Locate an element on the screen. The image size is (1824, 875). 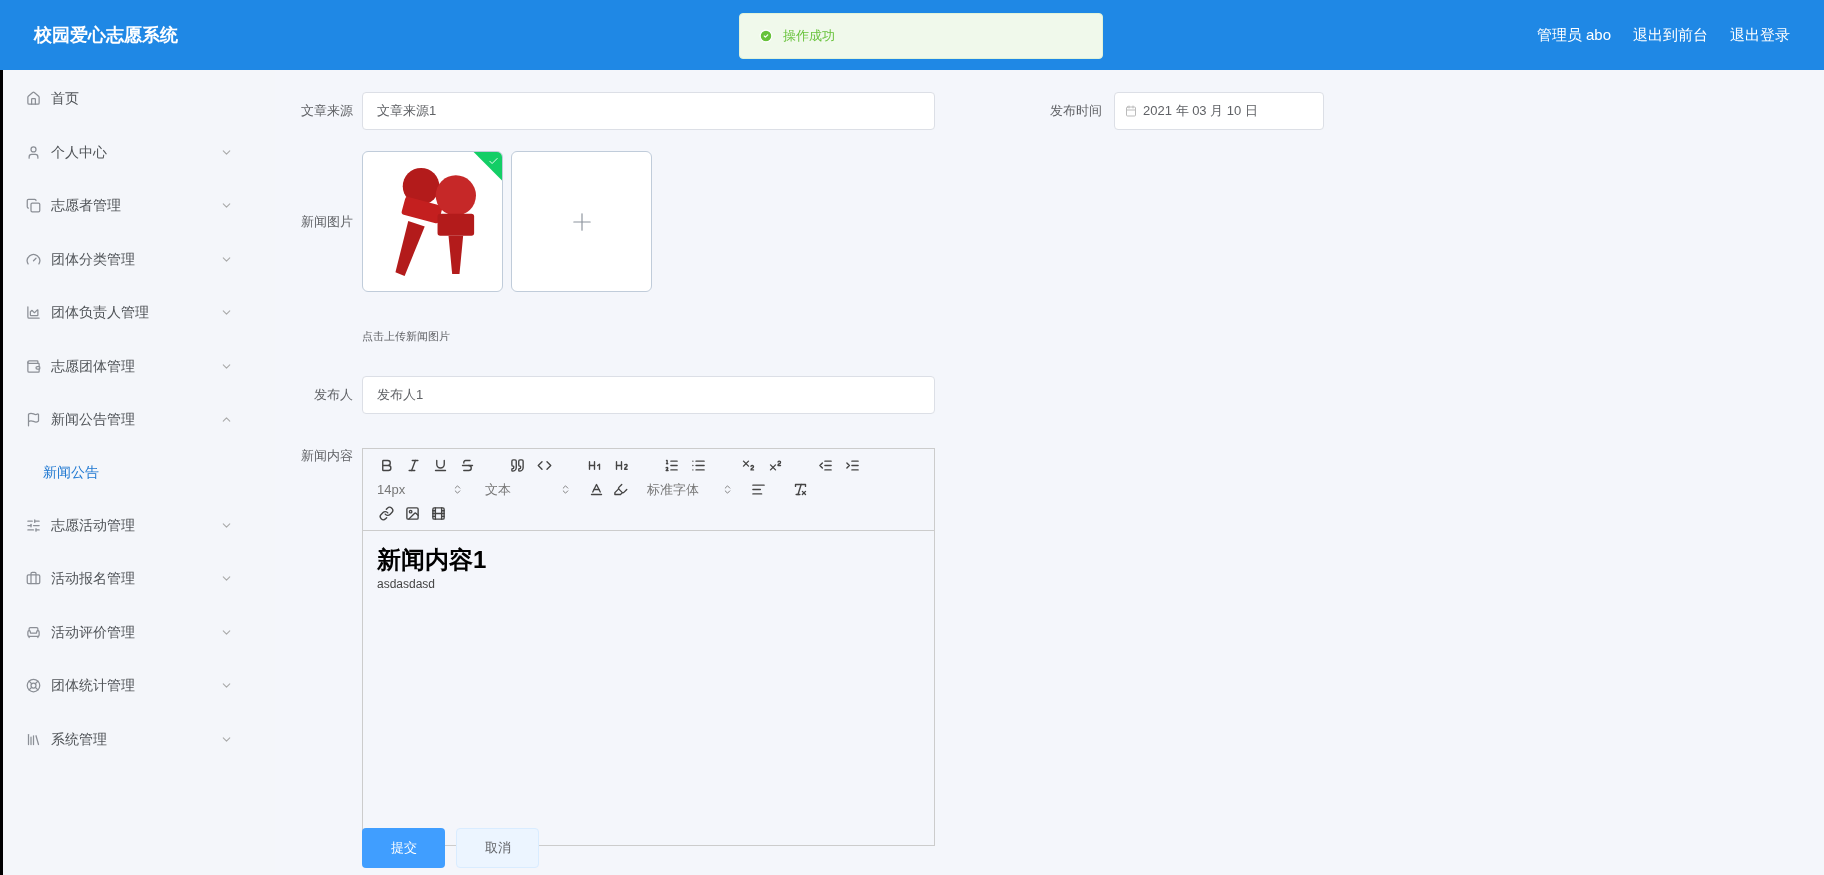
sidebar-item: 个人中心 is located at coordinates (139, 152).